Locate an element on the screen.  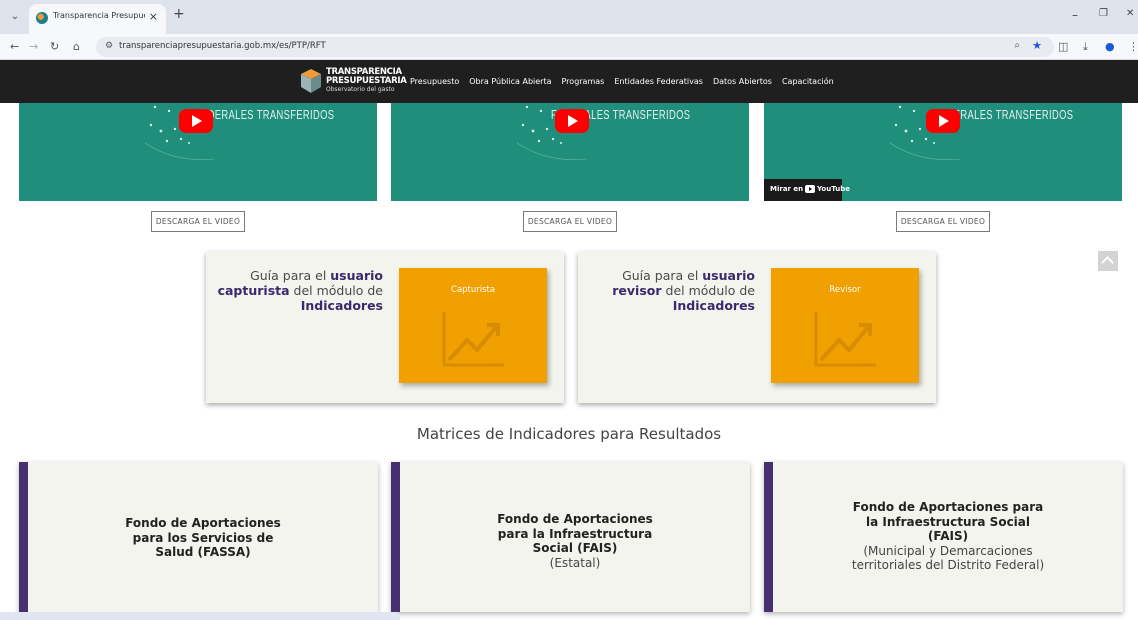
browser-tab: Transparencia Presupuestaria | × is located at coordinates (97, 19).